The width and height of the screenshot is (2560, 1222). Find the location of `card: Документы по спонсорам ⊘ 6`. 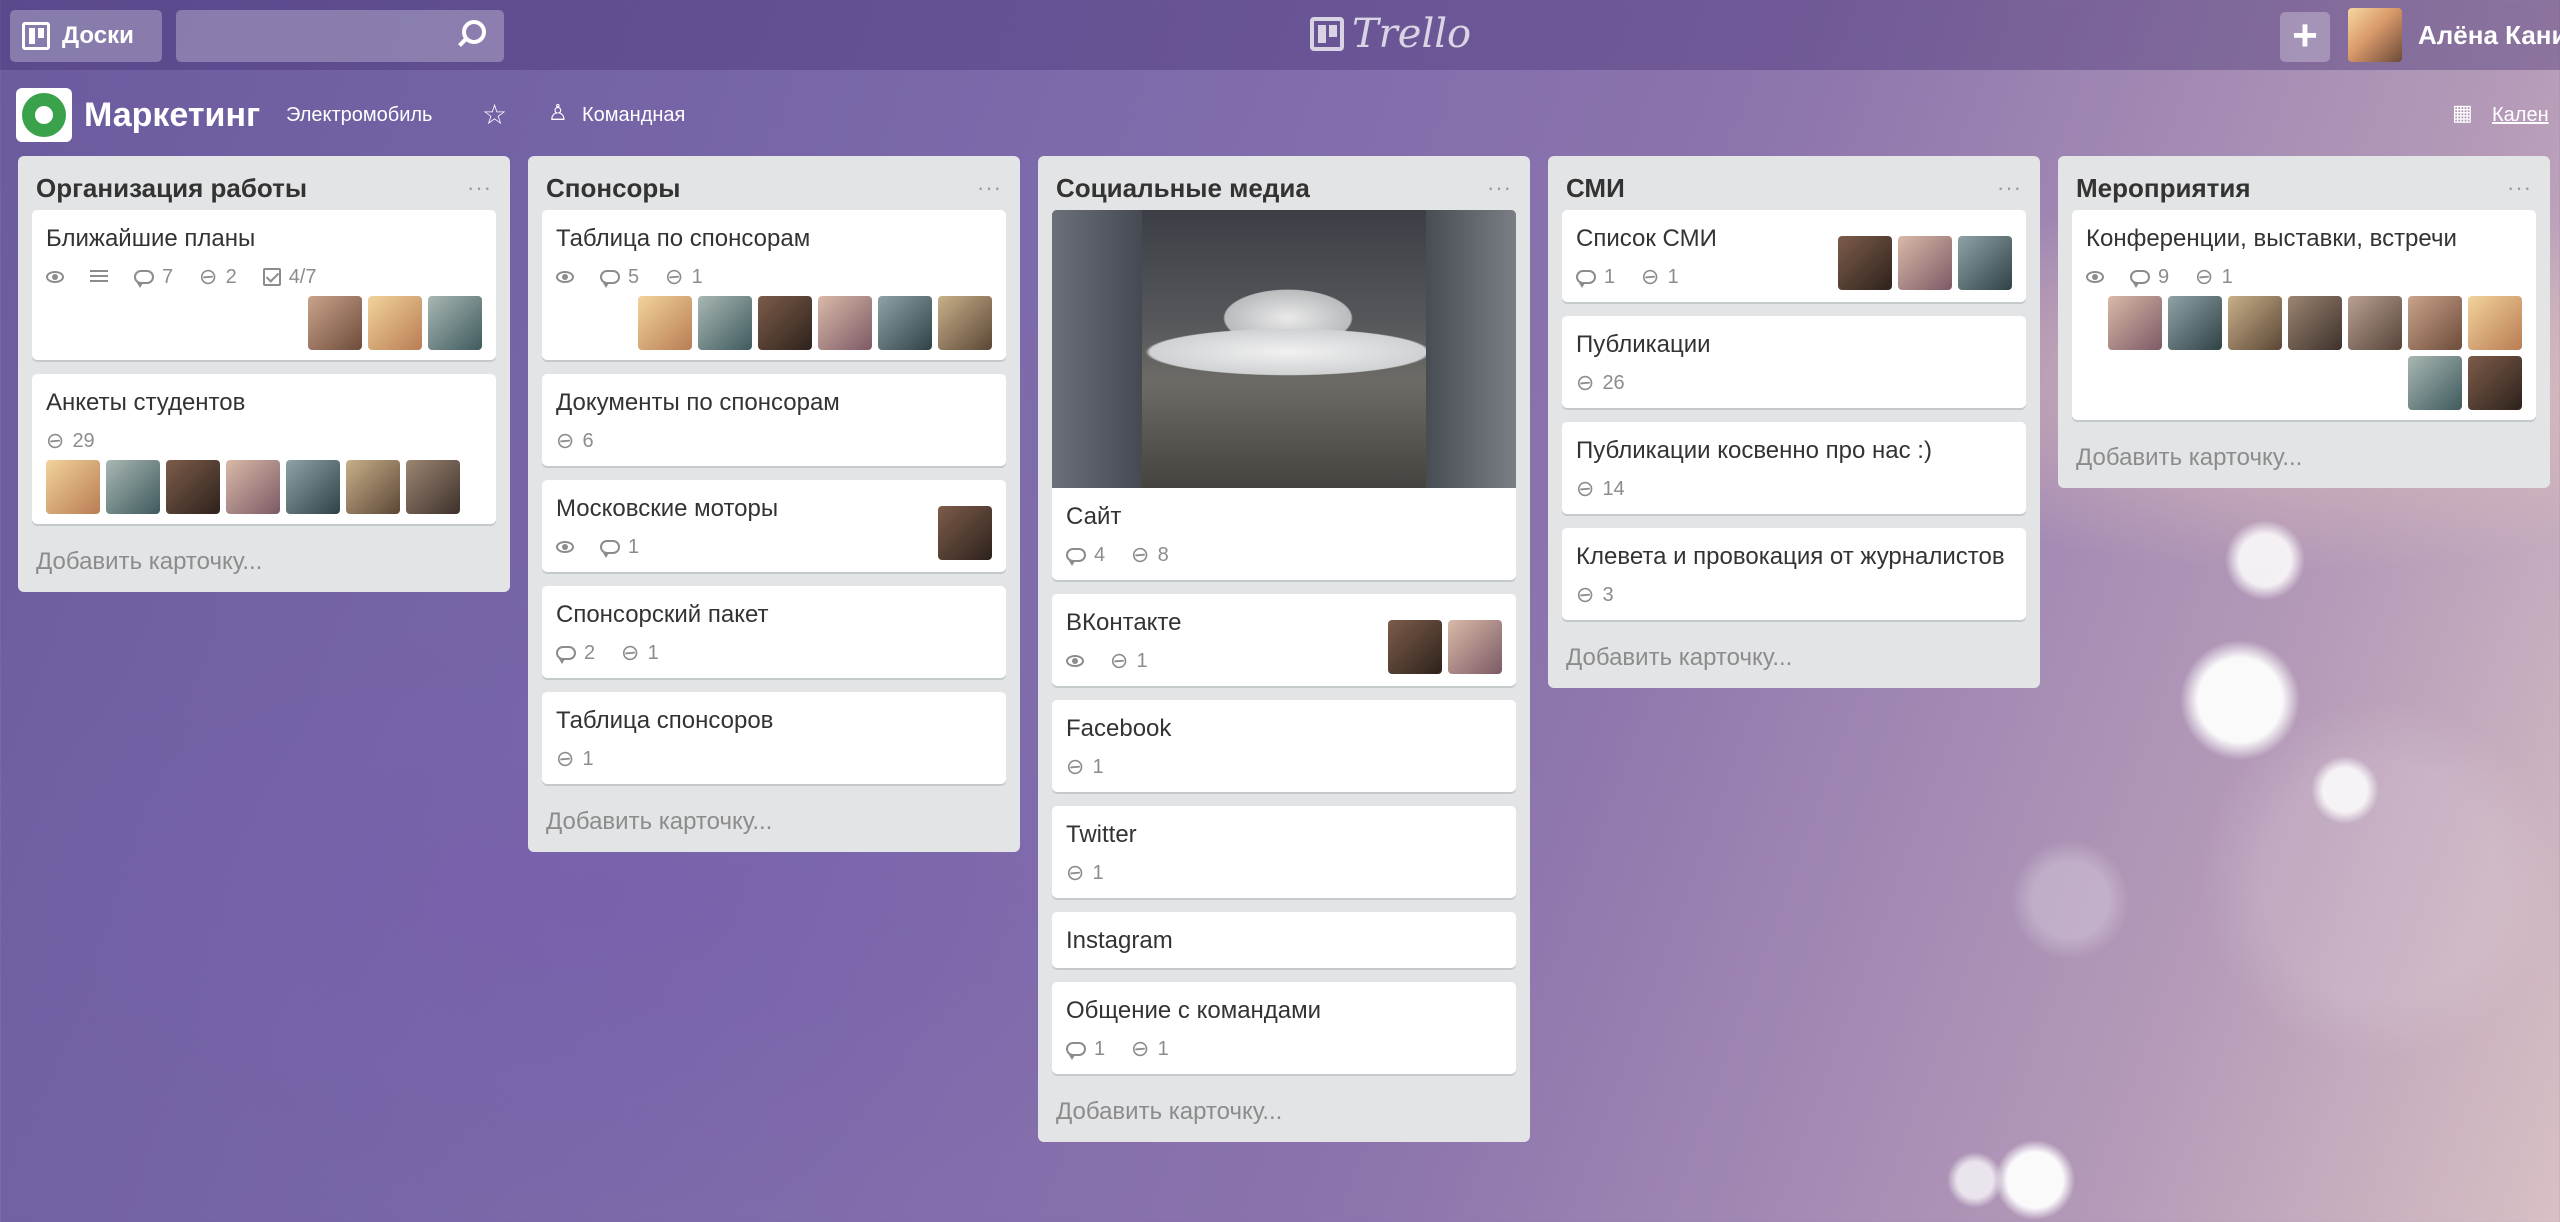

card: Документы по спонсорам ⊘ 6 is located at coordinates (774, 420).